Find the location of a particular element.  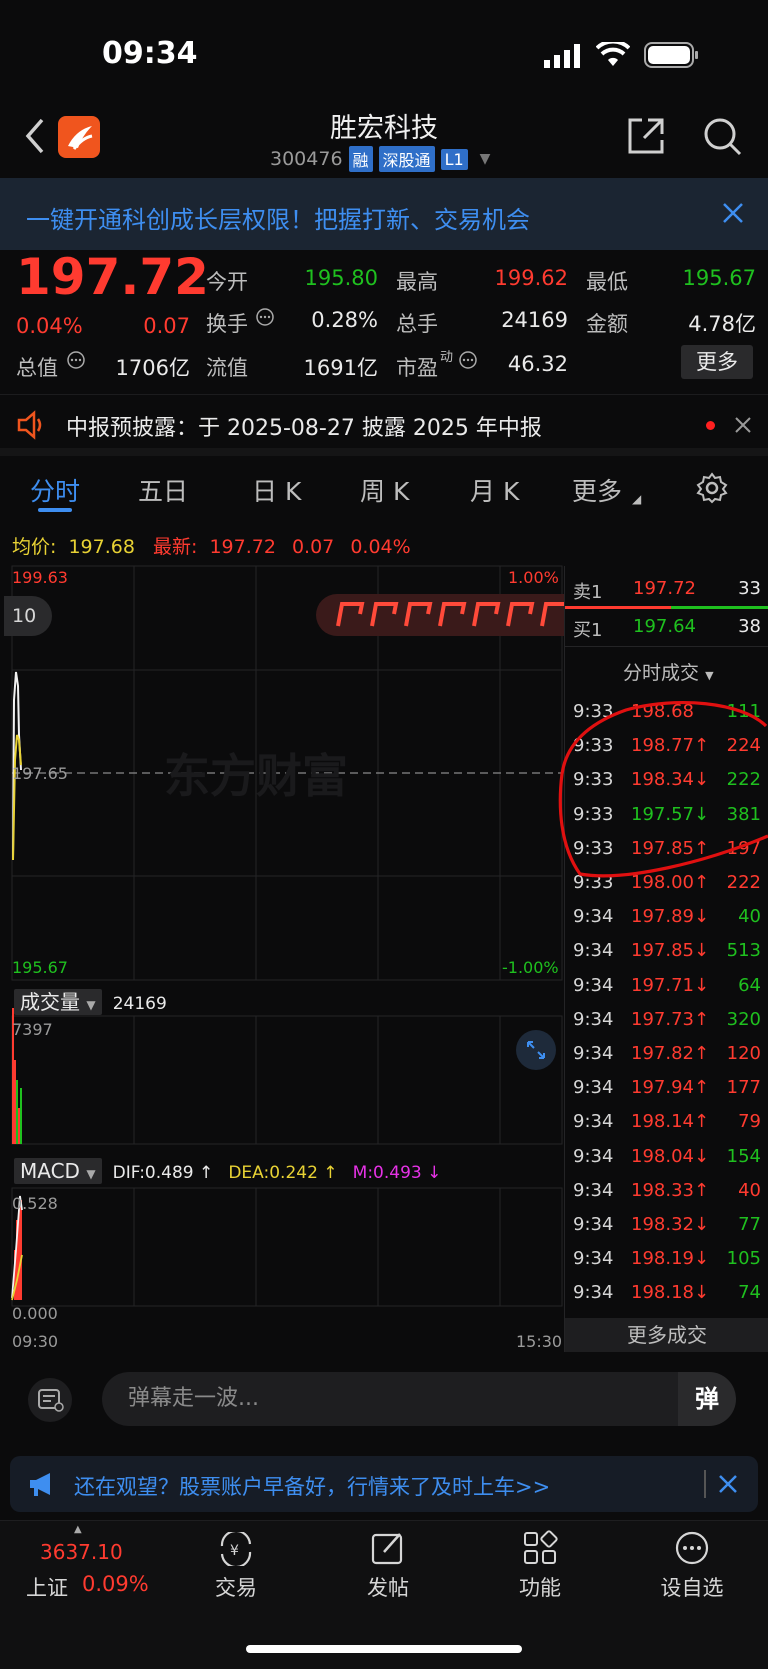

pct-top-label: 1.00% is located at coordinates (533, 577).